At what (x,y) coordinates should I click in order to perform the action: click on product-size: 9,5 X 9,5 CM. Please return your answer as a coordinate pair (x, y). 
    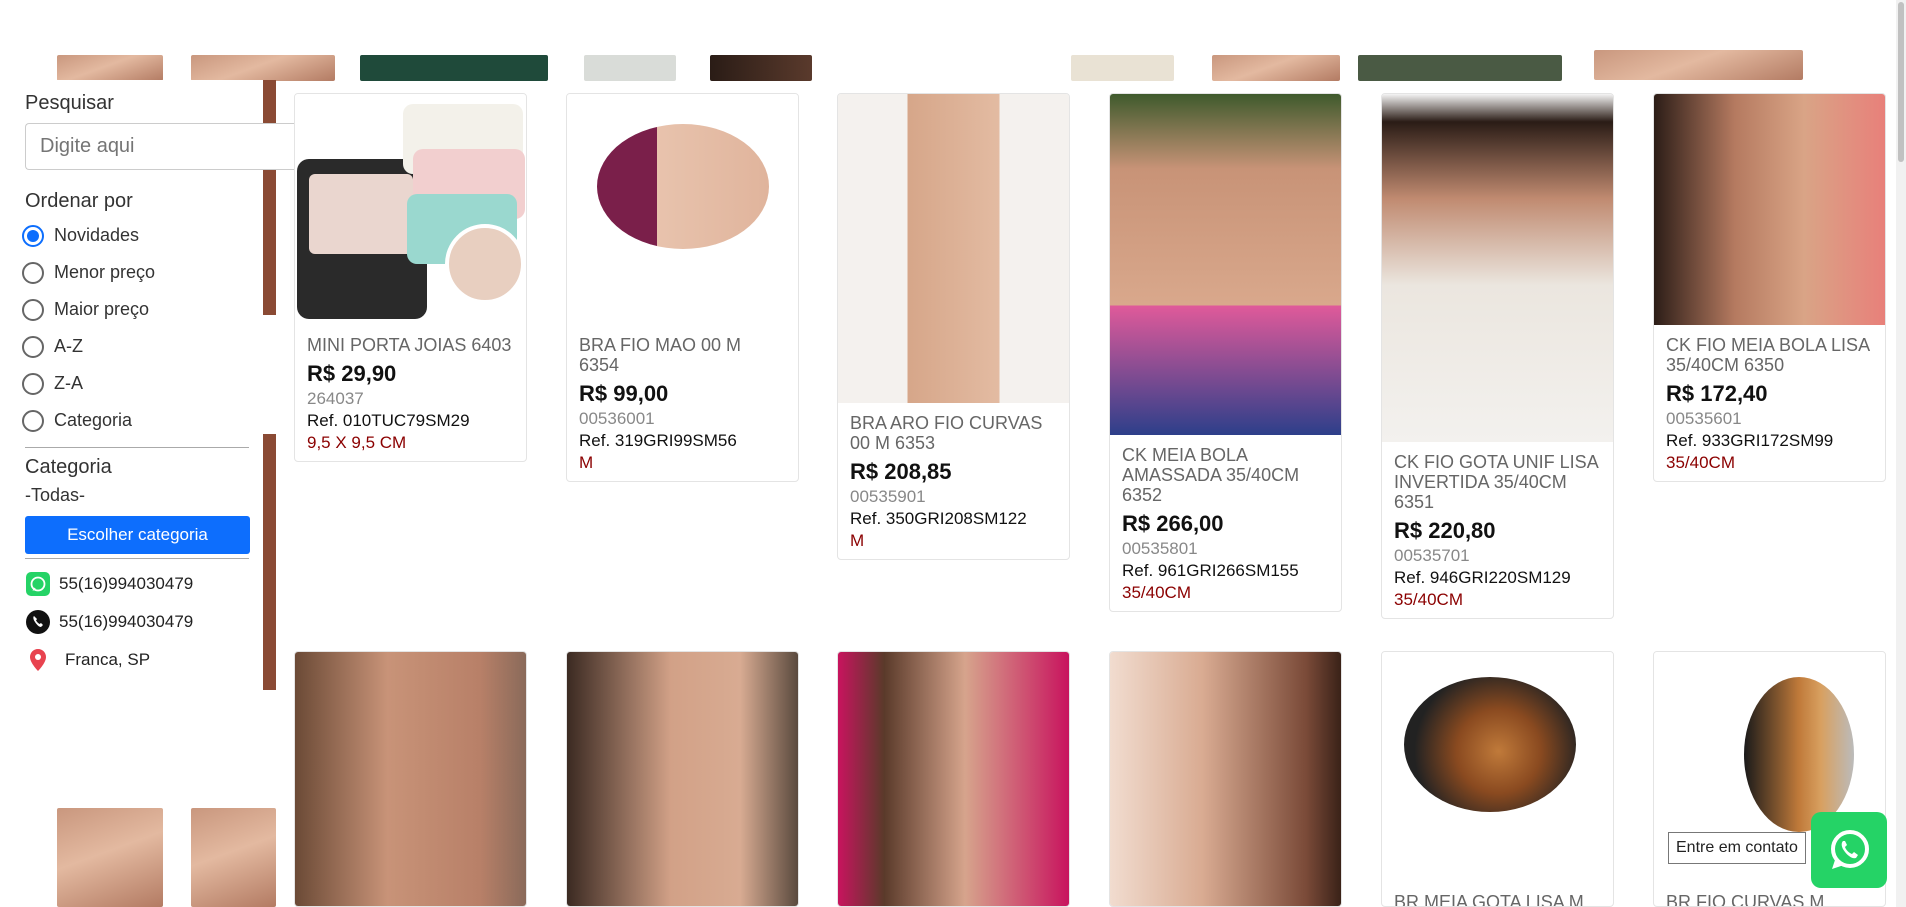
    Looking at the image, I should click on (357, 442).